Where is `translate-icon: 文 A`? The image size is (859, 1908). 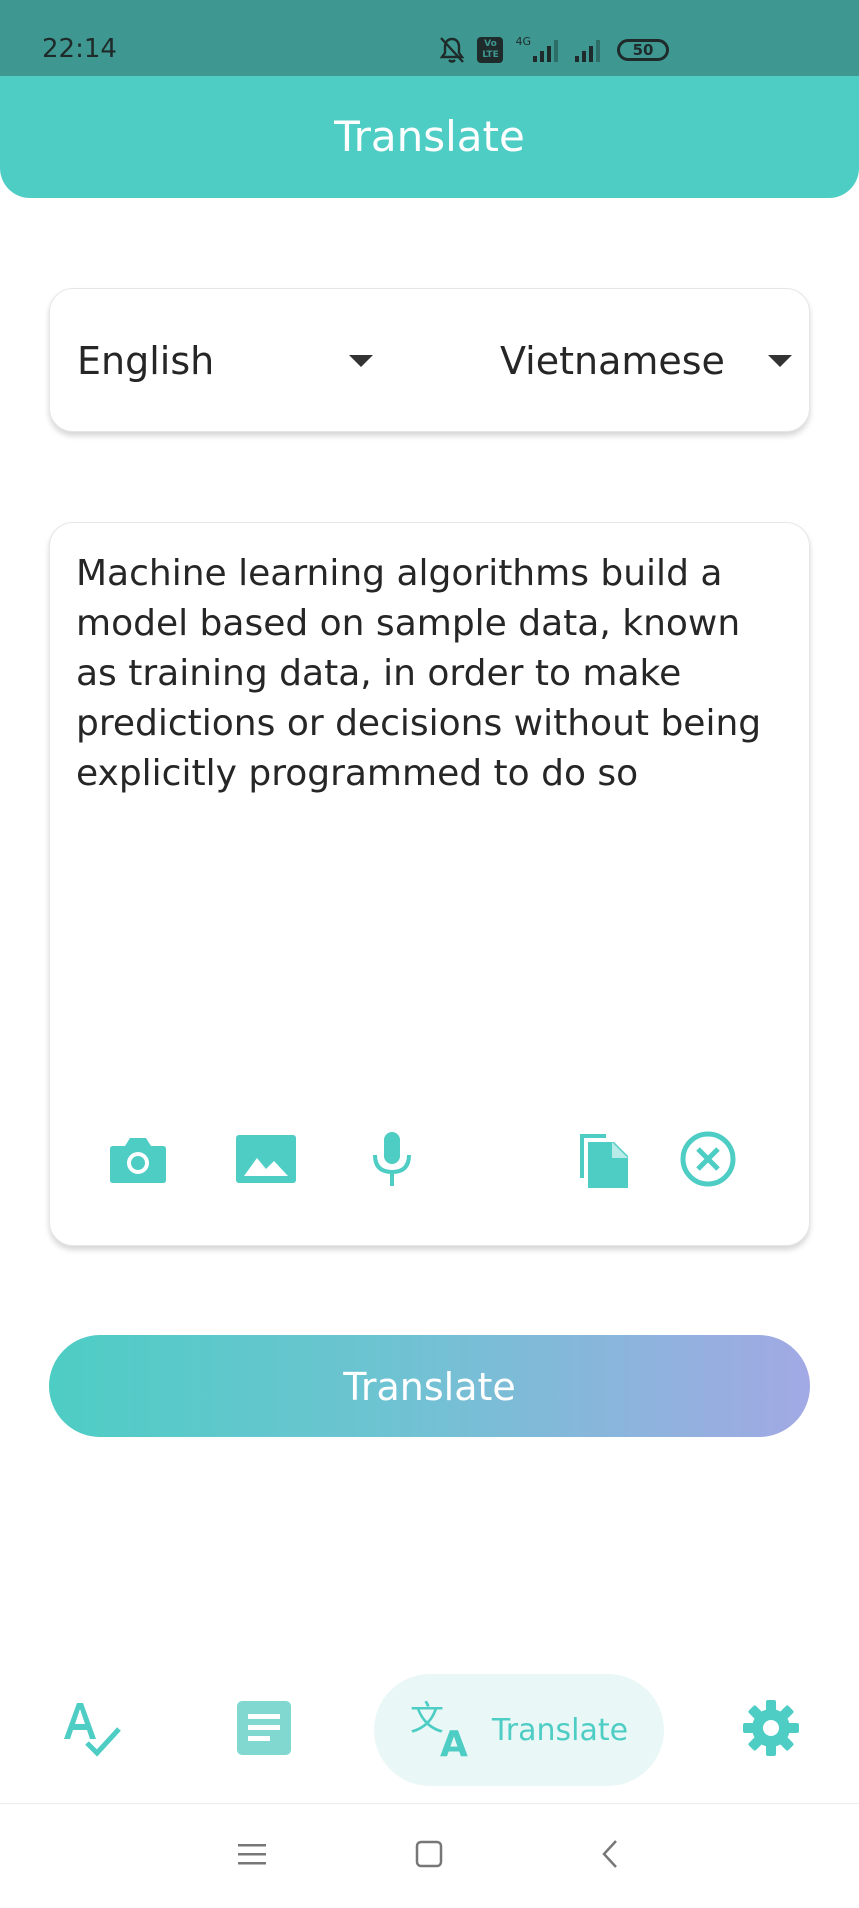 translate-icon: 文 A is located at coordinates (444, 1731).